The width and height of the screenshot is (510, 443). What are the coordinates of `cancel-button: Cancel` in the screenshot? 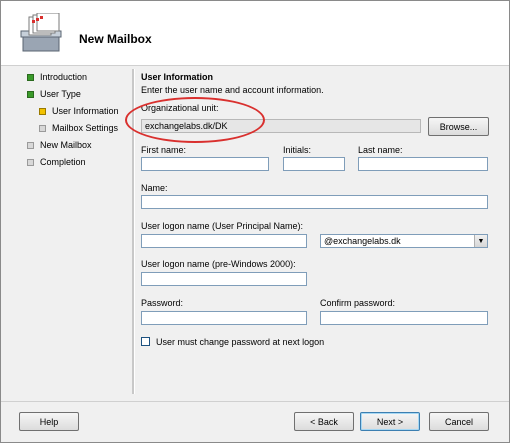 It's located at (459, 421).